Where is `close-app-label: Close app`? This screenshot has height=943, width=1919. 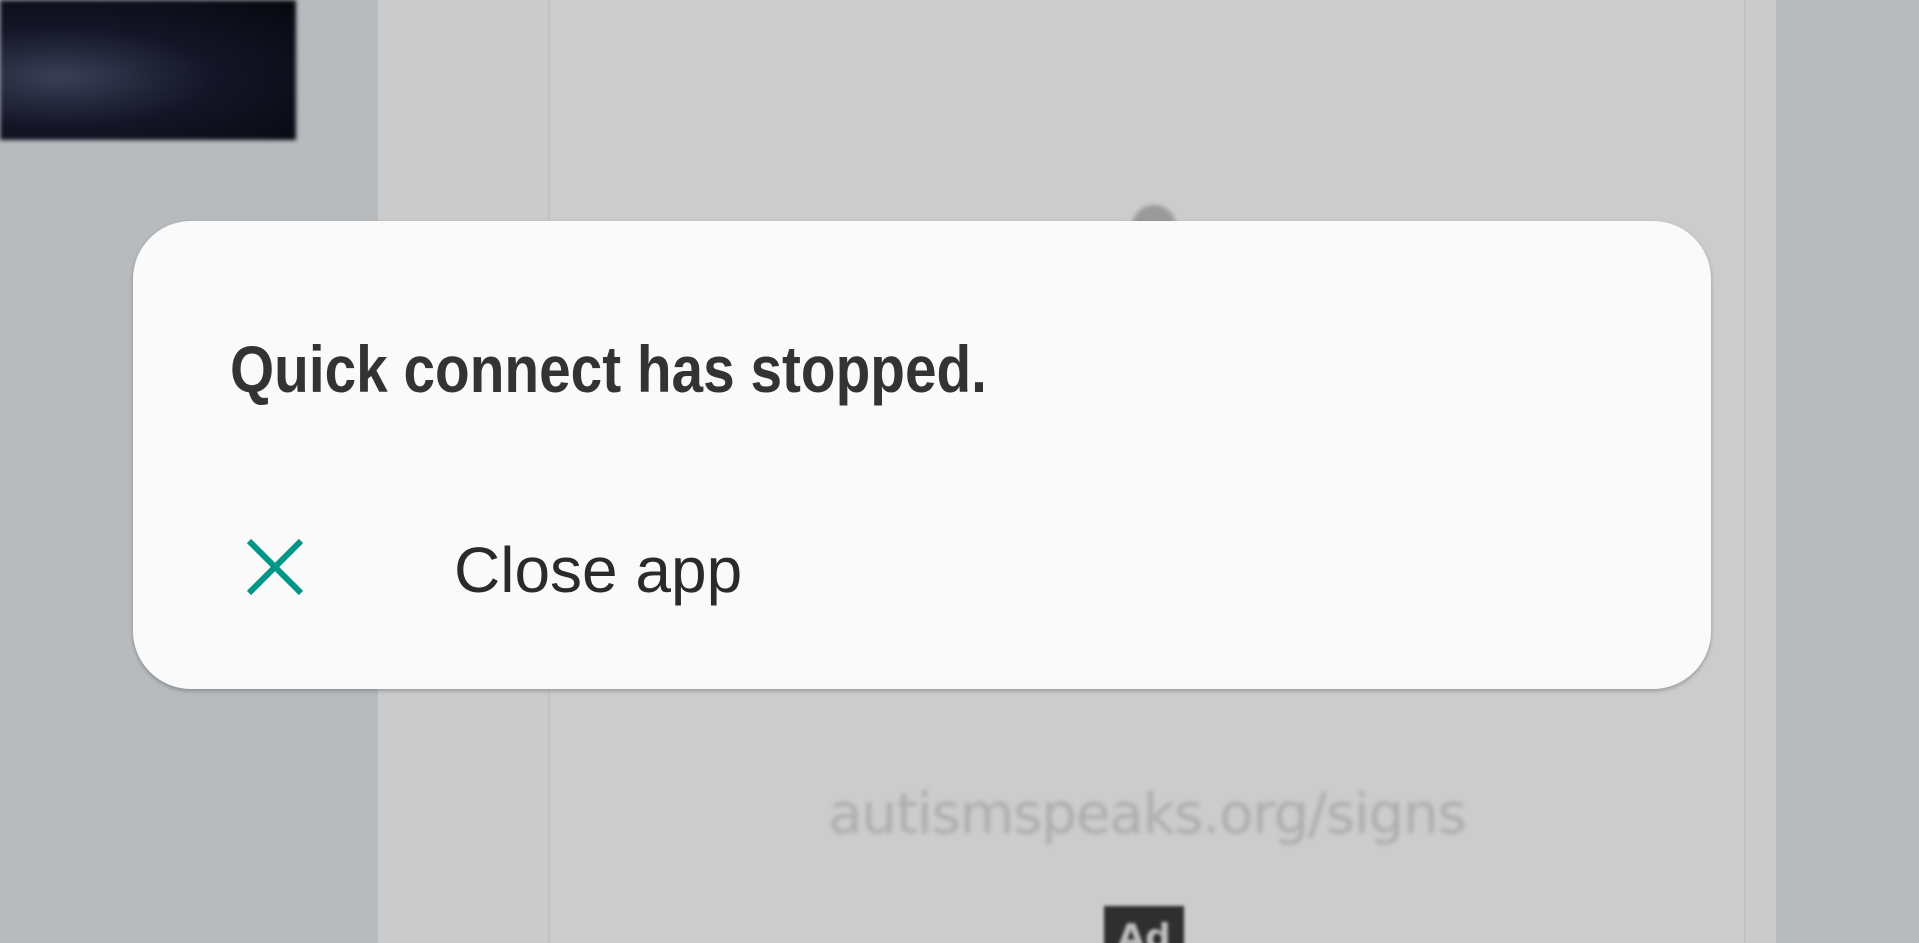 close-app-label: Close app is located at coordinates (598, 570).